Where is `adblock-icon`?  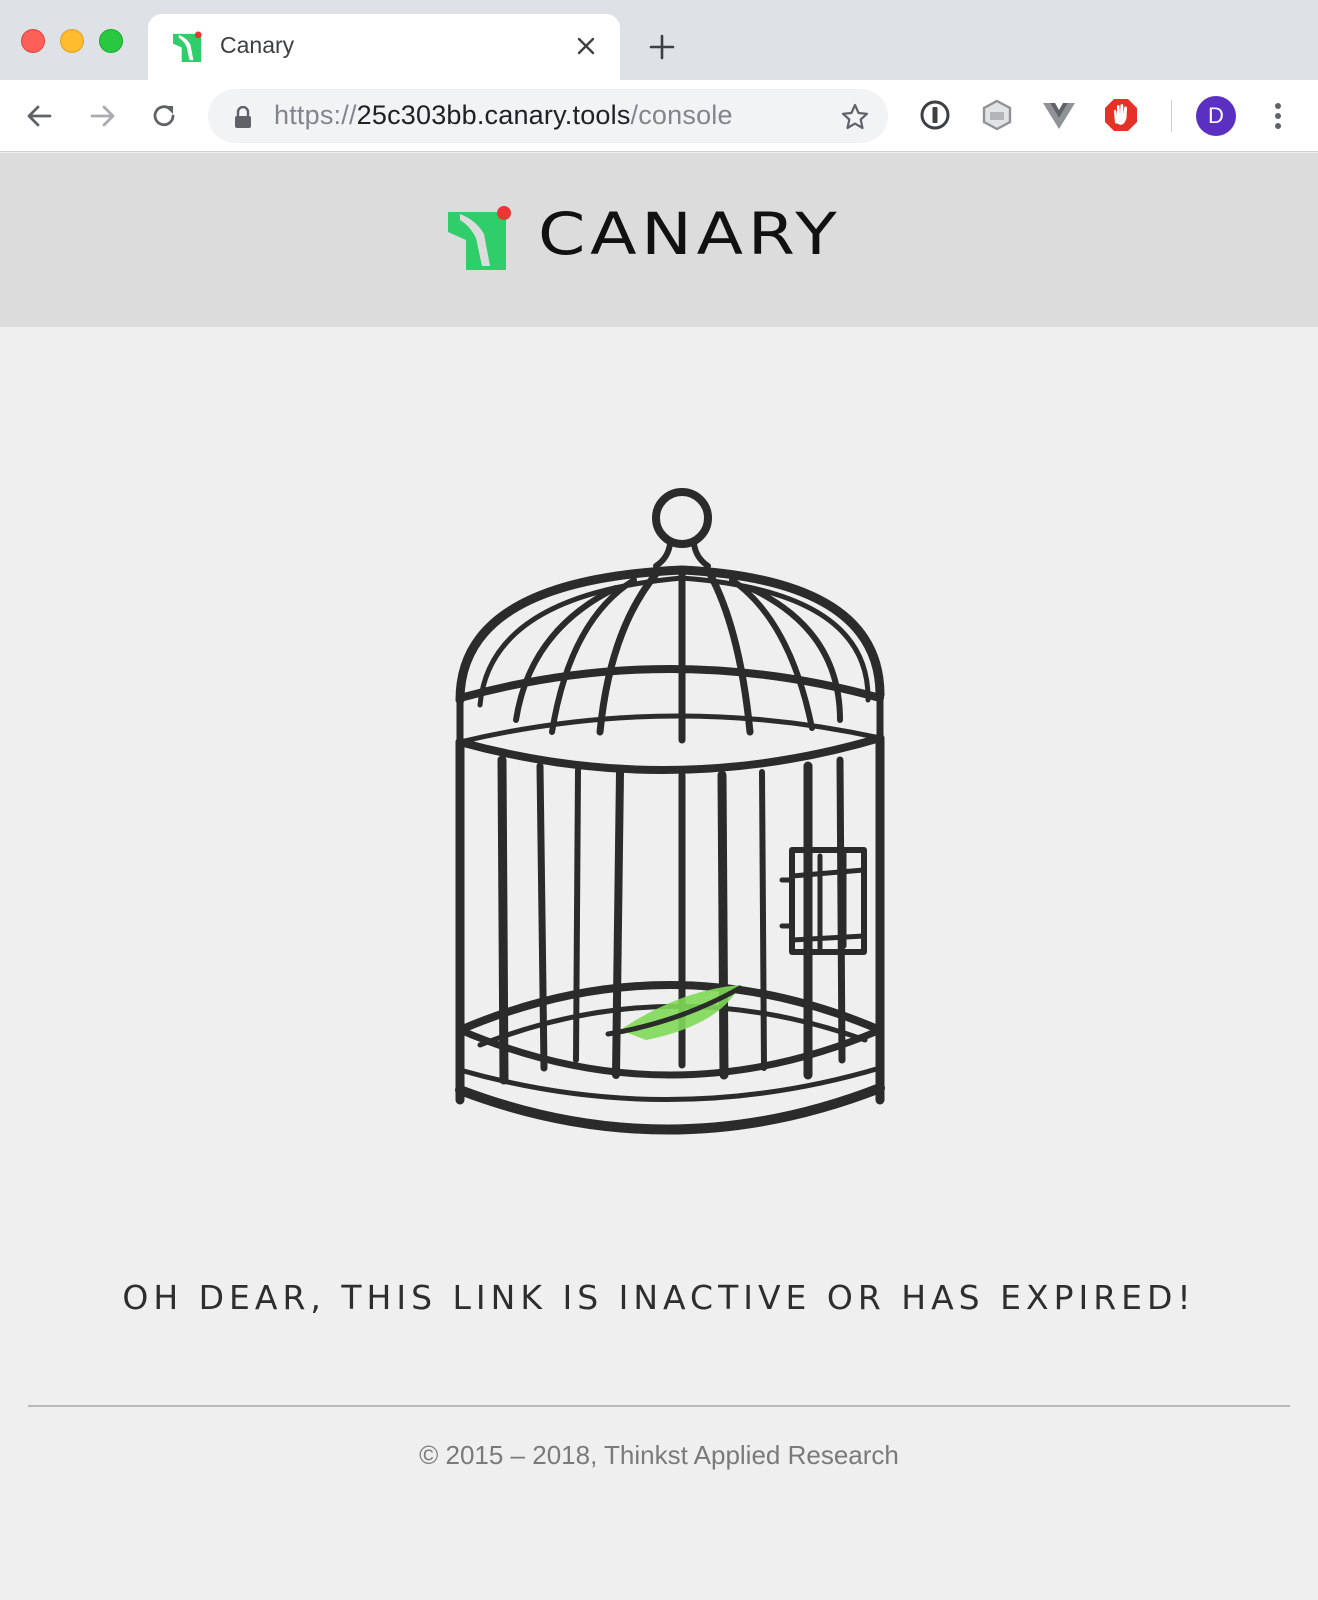
adblock-icon is located at coordinates (1121, 115).